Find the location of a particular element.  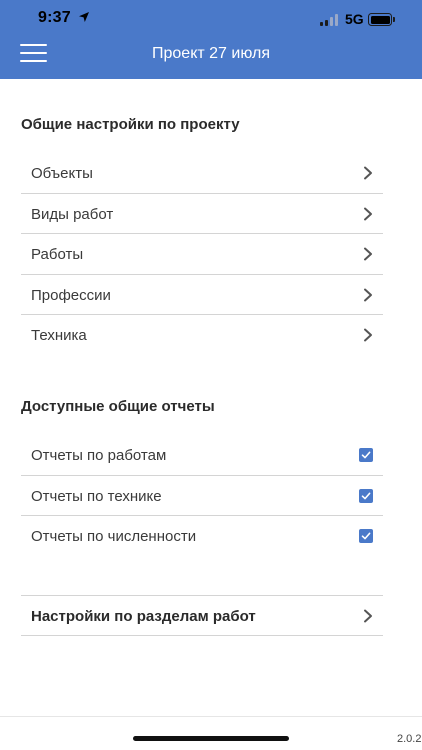

bottom-divider is located at coordinates (211, 716).